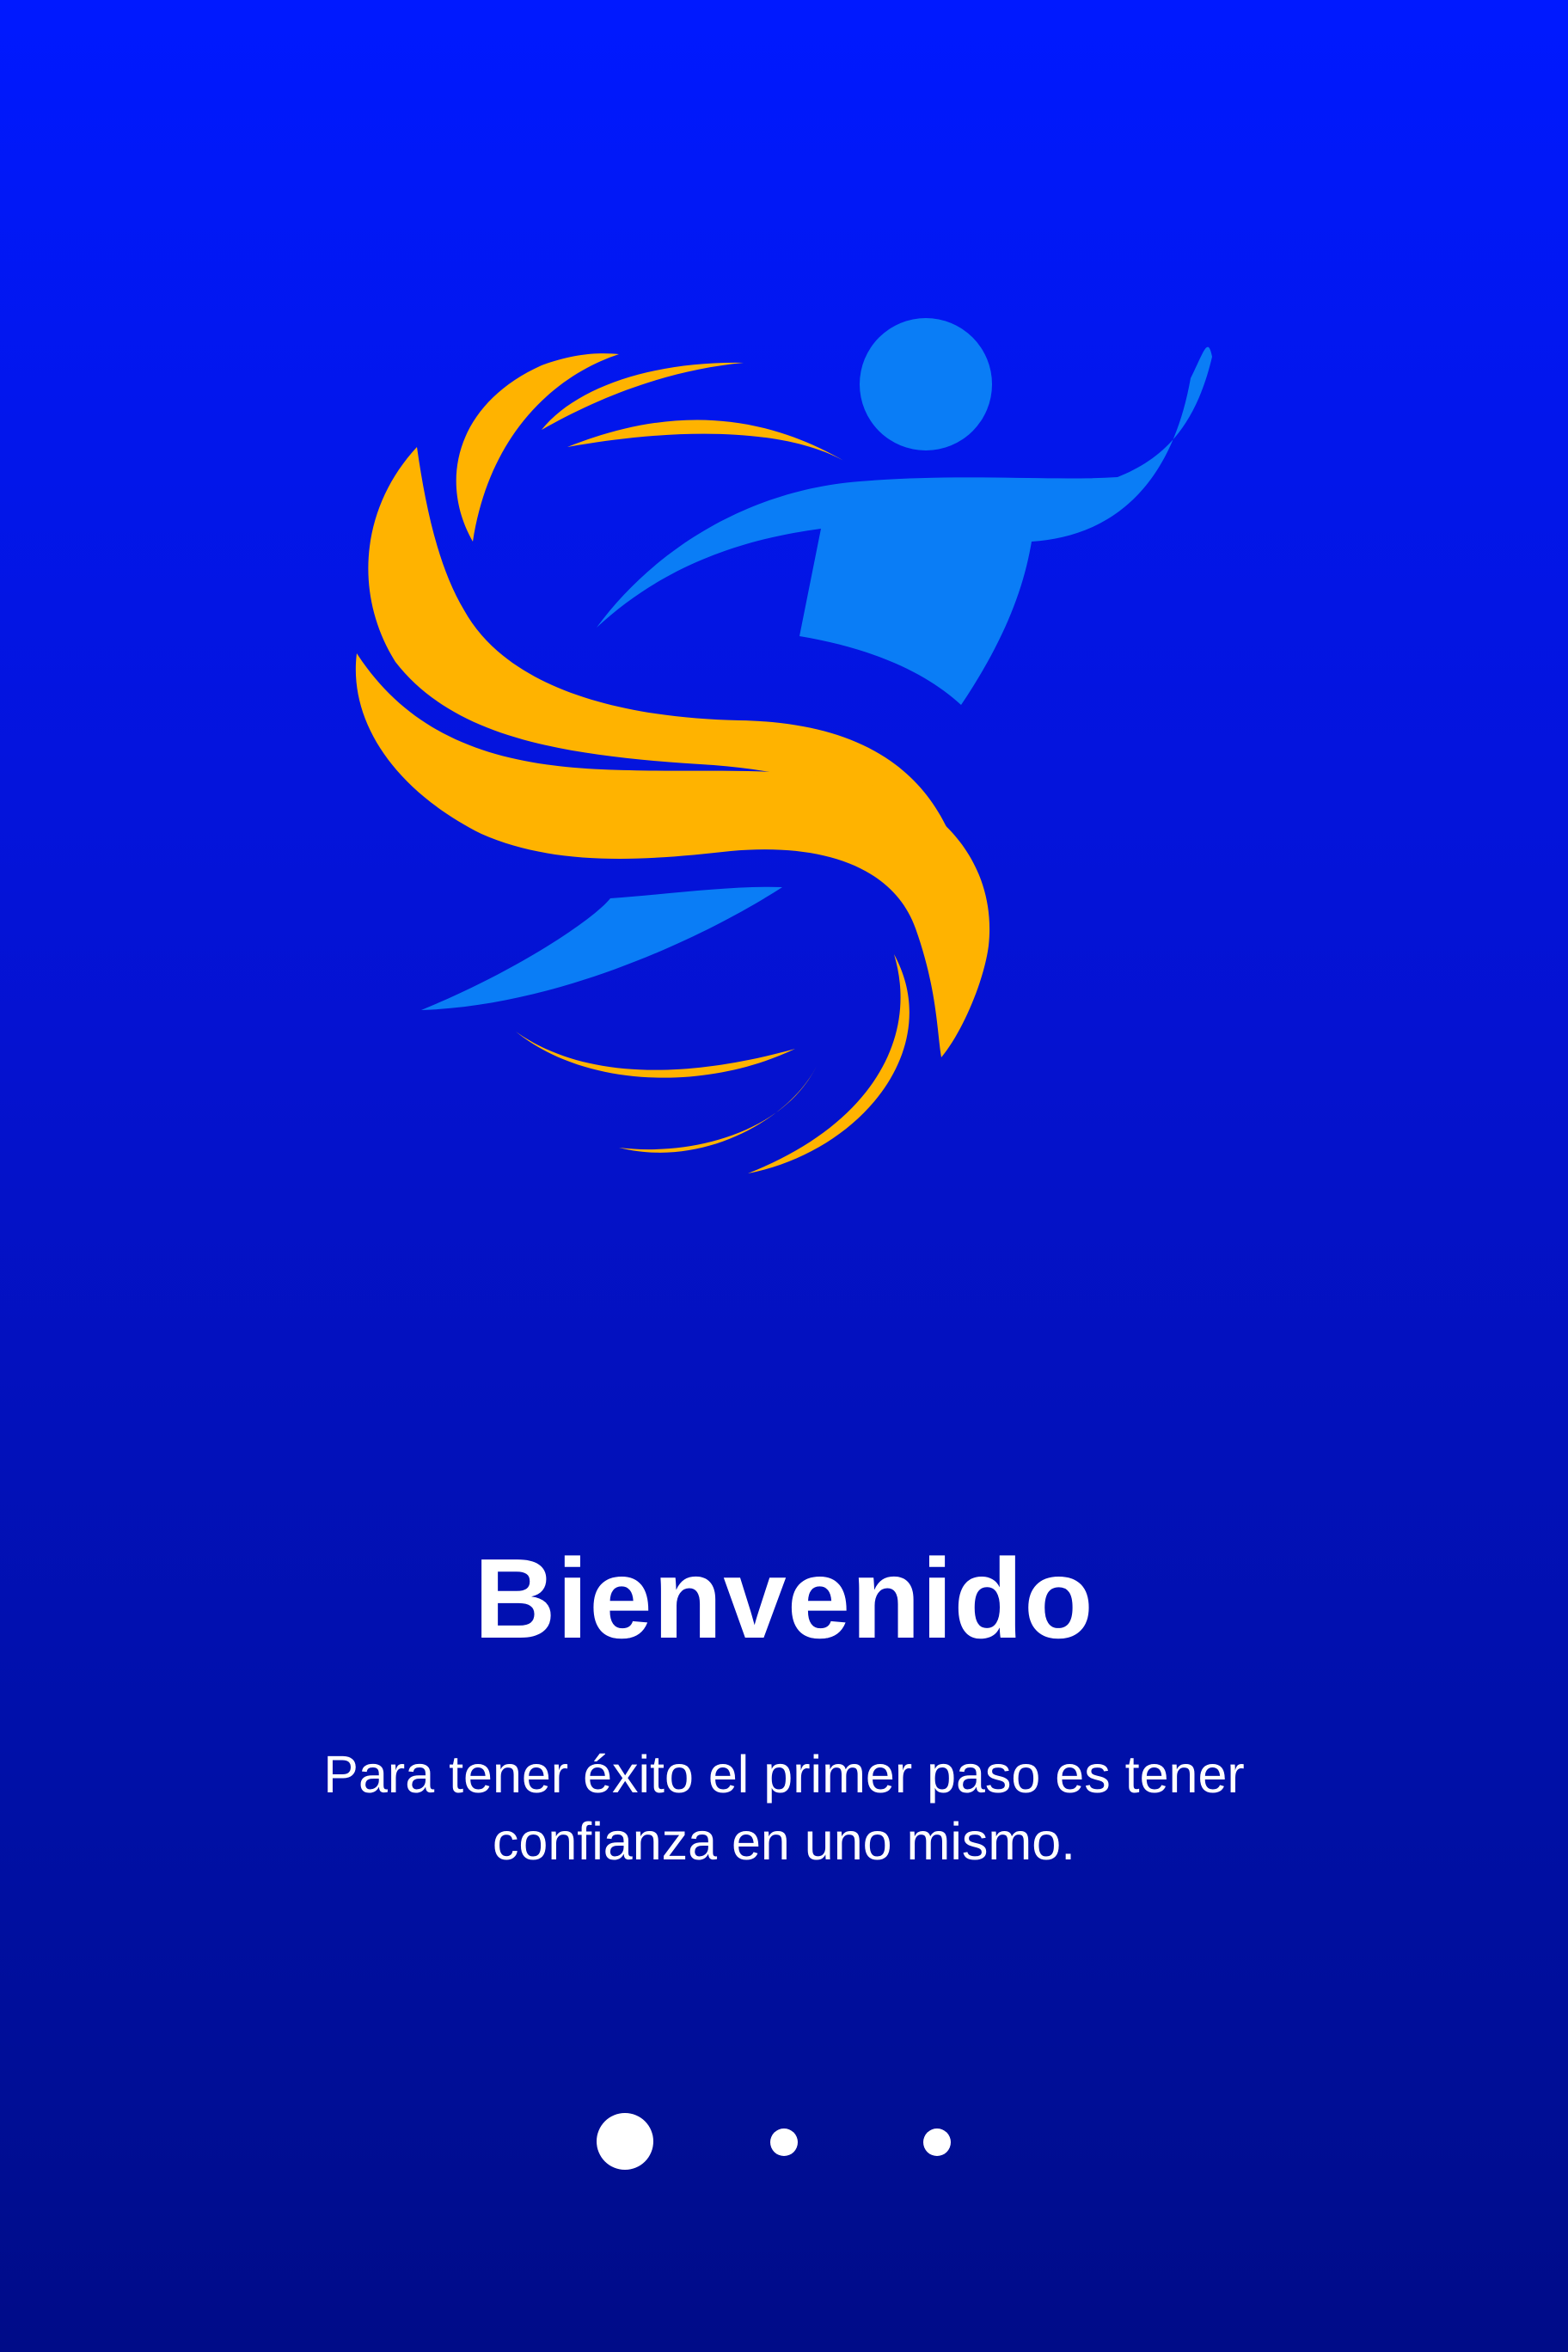 The height and width of the screenshot is (2352, 1568). I want to click on page-dot-1-active, so click(625, 2141).